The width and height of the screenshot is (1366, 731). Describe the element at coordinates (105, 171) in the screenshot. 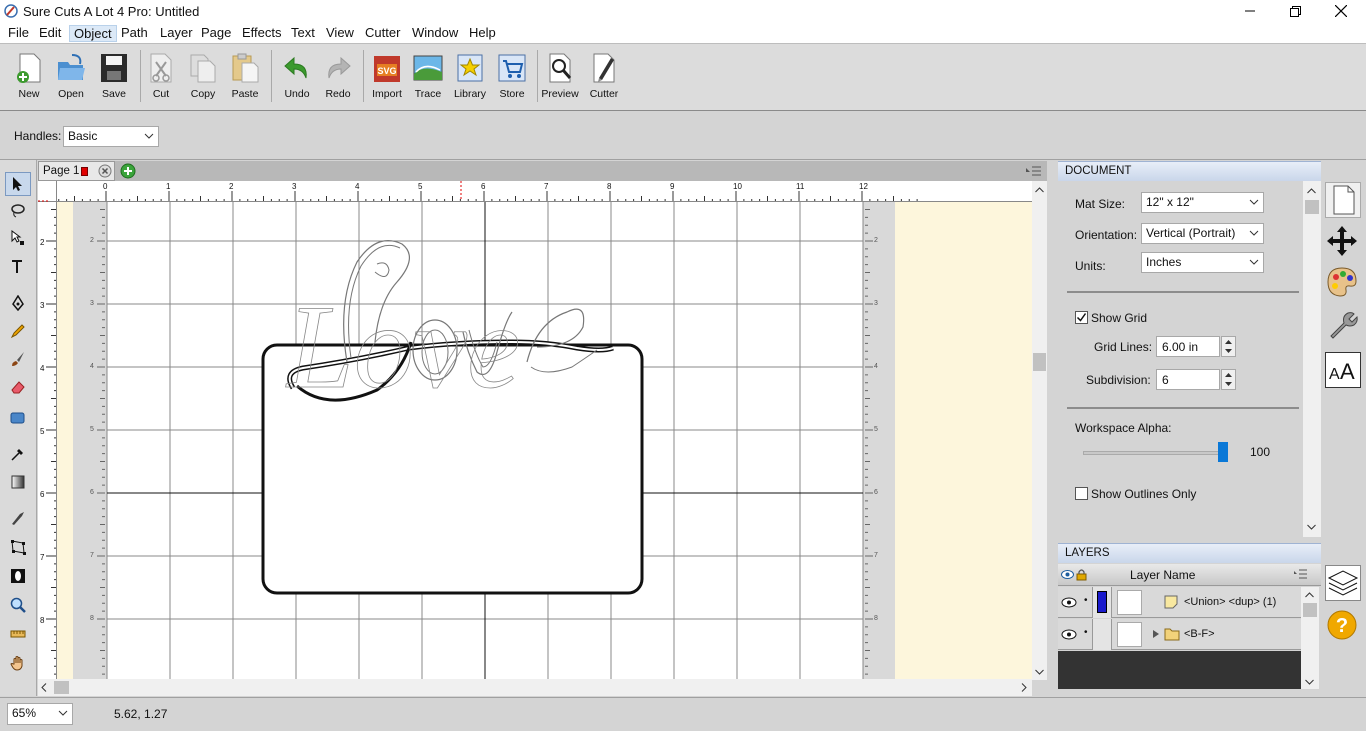

I see `close-tab-icon` at that location.